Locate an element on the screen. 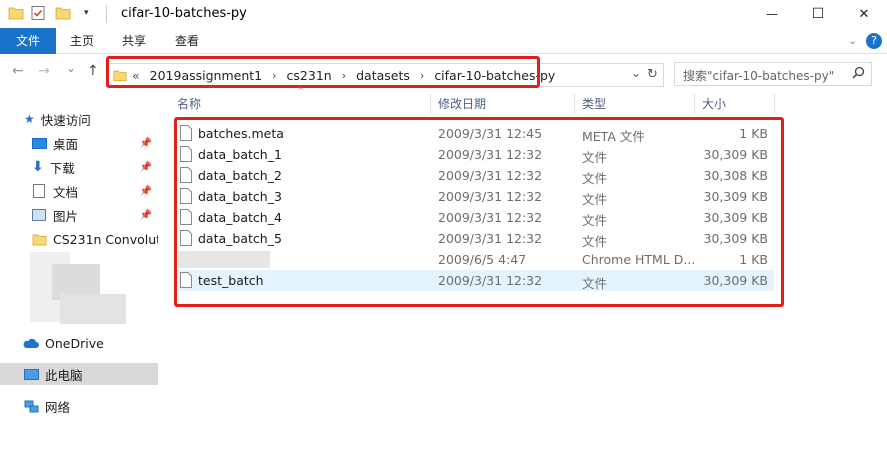 The height and width of the screenshot is (454, 887). sidebar-item-this-pc: 此电脑 is located at coordinates (79, 374).